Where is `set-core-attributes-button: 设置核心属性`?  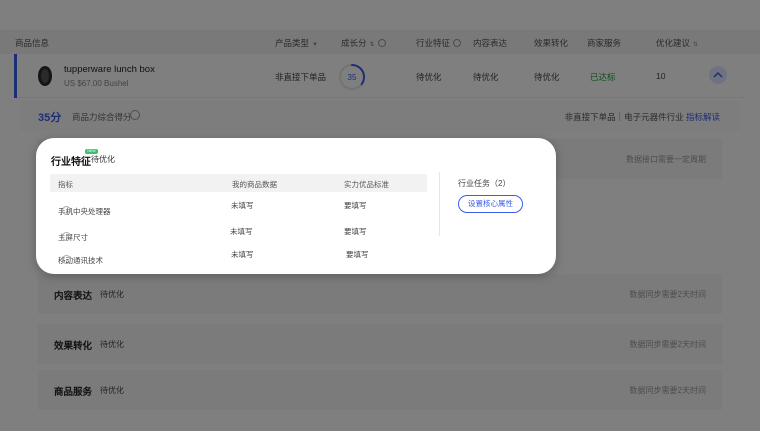 set-core-attributes-button: 设置核心属性 is located at coordinates (490, 204).